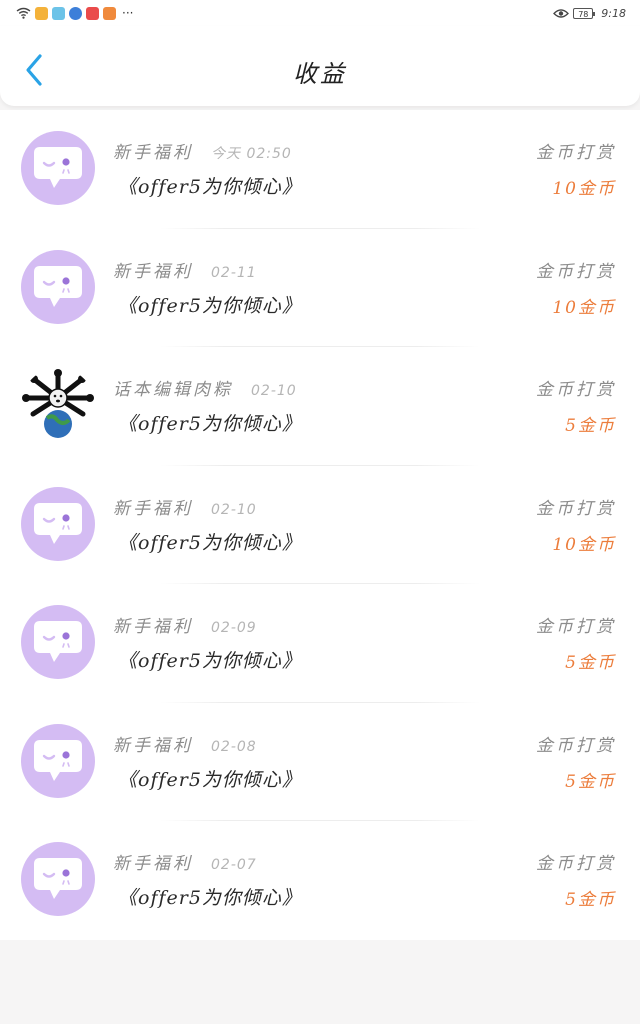 This screenshot has width=640, height=1024. I want to click on weibo-app-icon, so click(41, 13).